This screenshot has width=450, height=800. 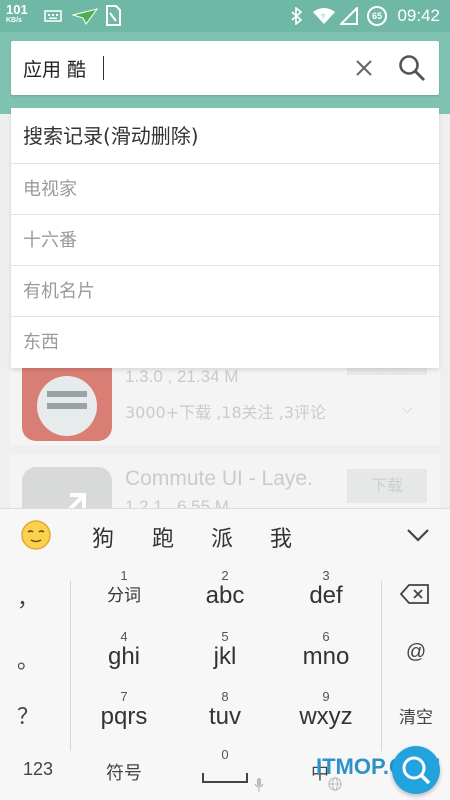 I want to click on t9-key-5: 5 jkl, so click(x=225, y=660).